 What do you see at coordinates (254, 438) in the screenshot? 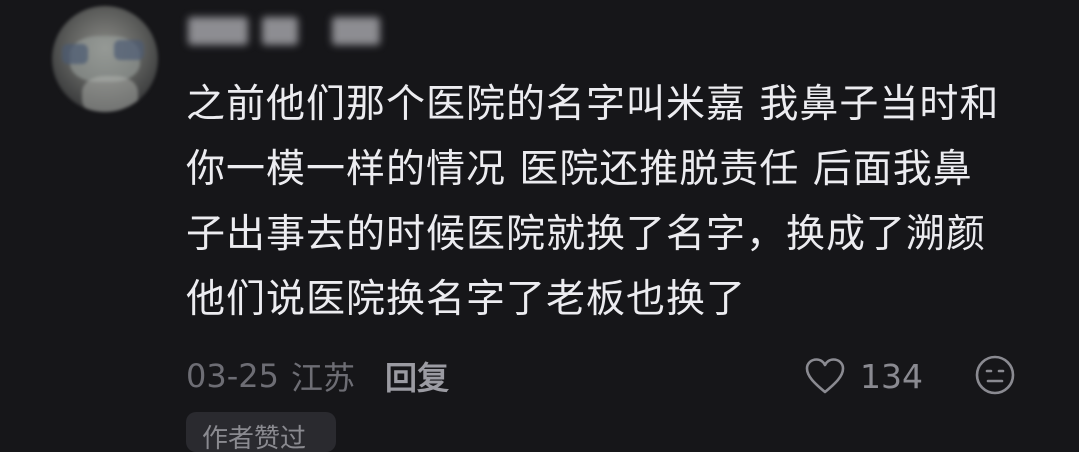
I see `author-liked-label: 作者赞过` at bounding box center [254, 438].